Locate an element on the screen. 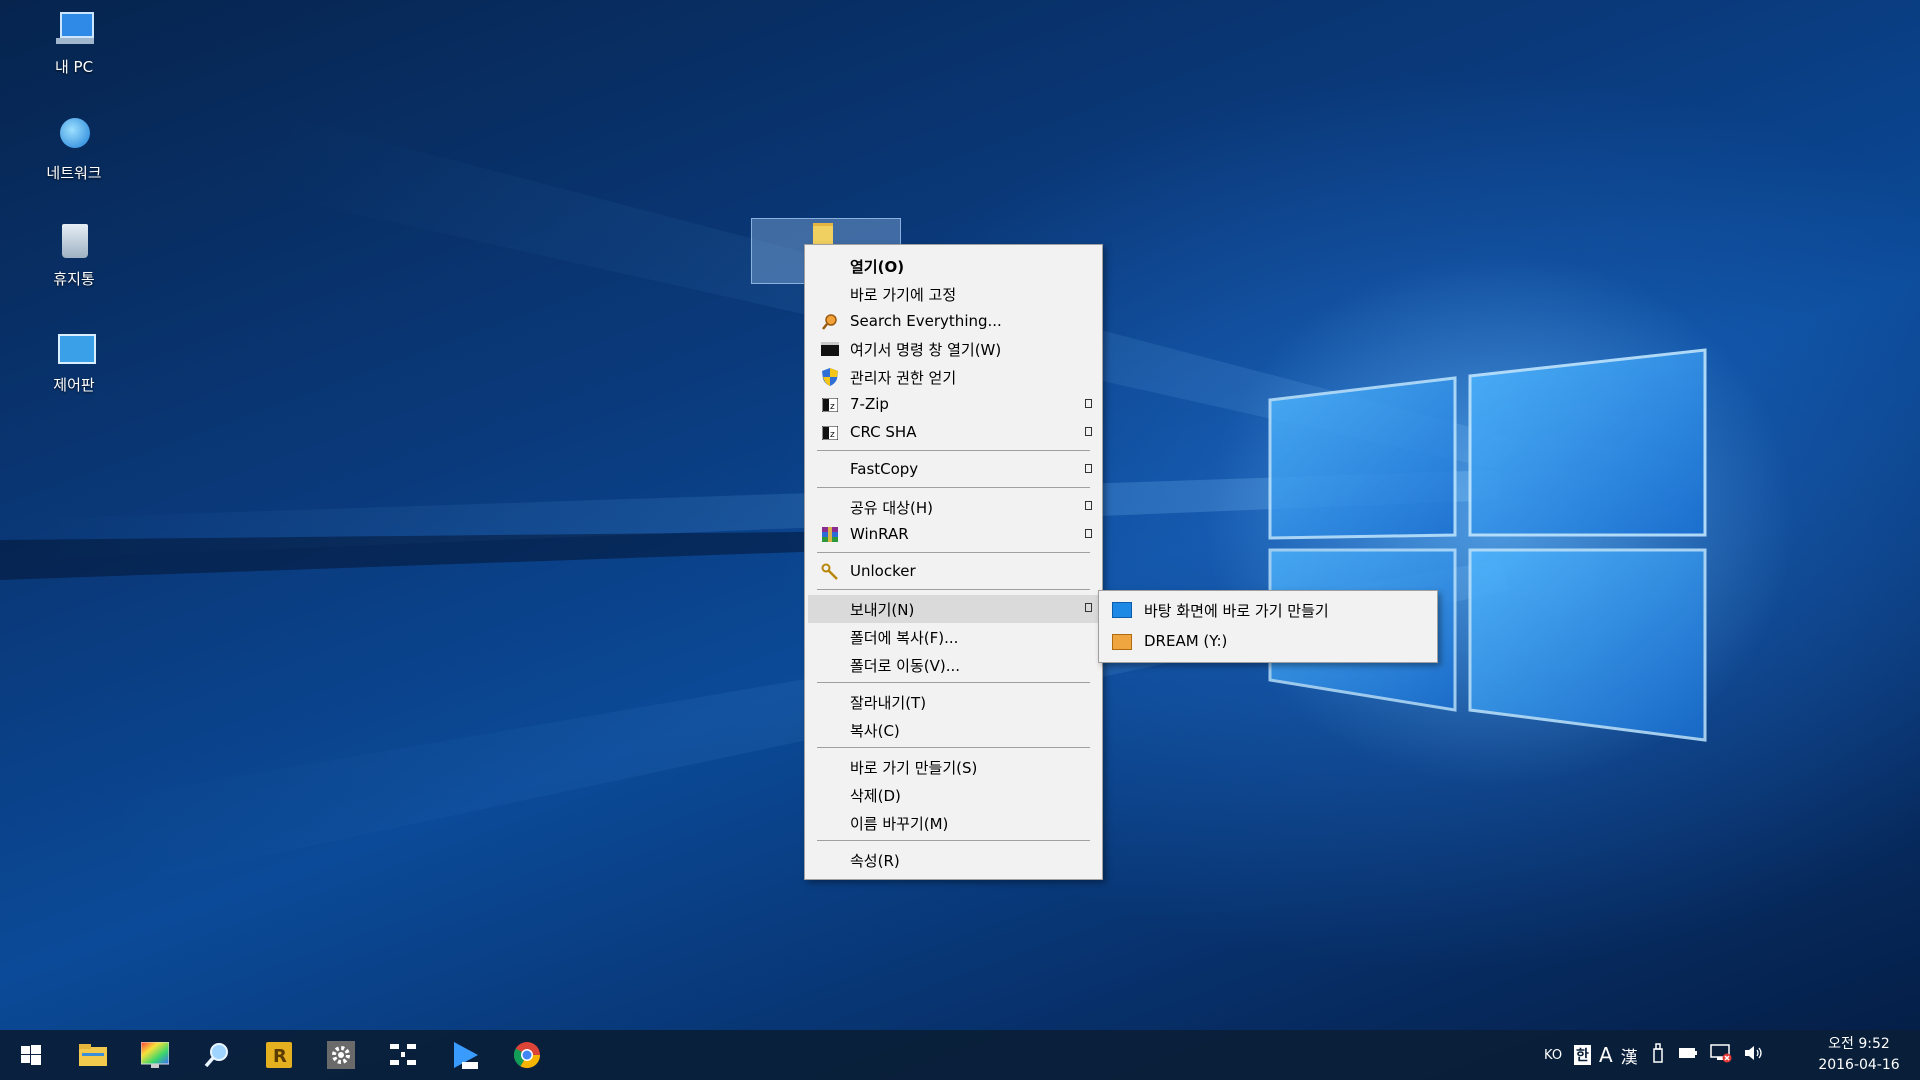  submenu-item-dream-drive: DREAM (Y:) is located at coordinates (1268, 642).